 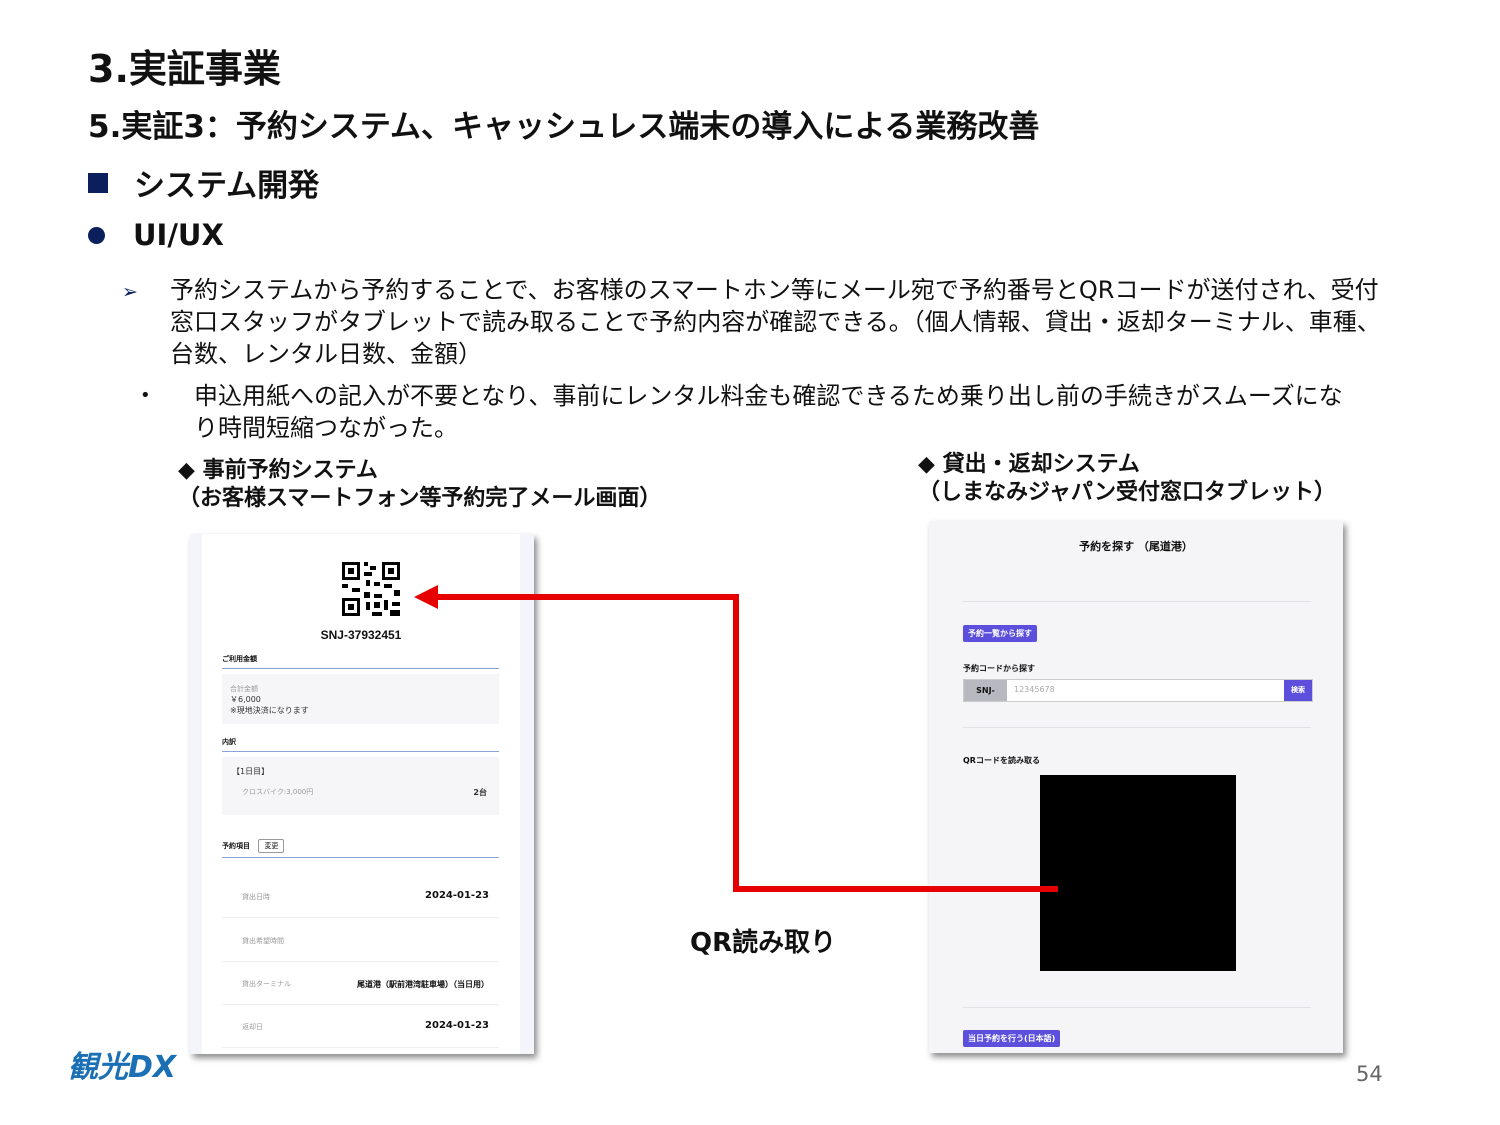 What do you see at coordinates (361, 635) in the screenshot?
I see `booking-code: SNJ-37932451` at bounding box center [361, 635].